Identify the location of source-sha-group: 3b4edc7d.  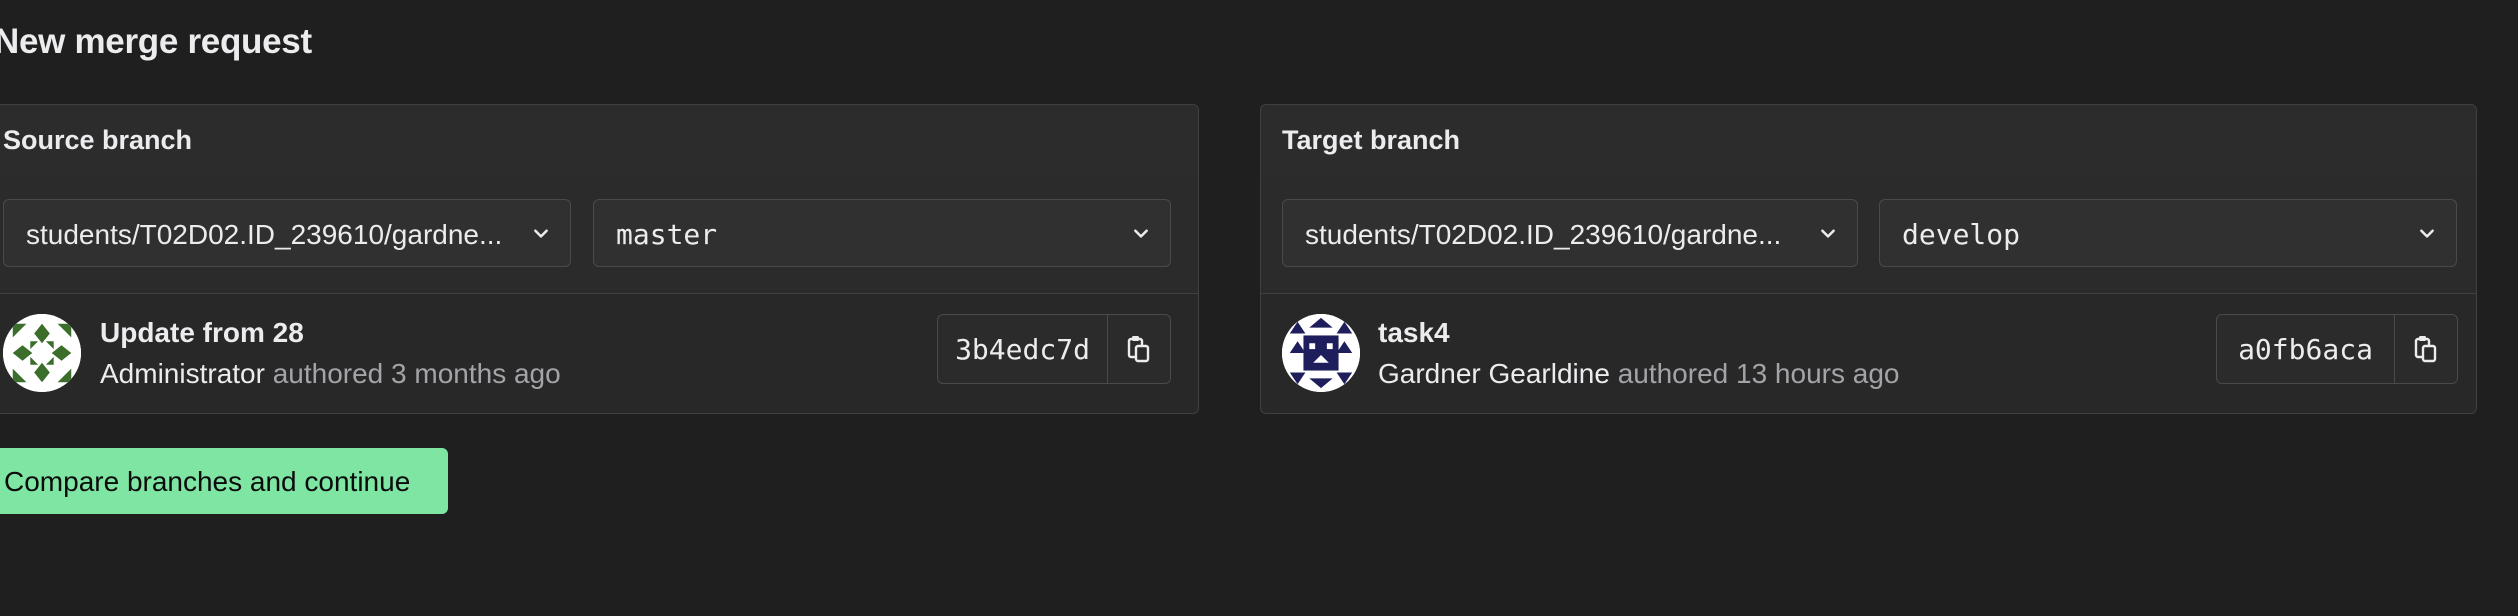
(1054, 349).